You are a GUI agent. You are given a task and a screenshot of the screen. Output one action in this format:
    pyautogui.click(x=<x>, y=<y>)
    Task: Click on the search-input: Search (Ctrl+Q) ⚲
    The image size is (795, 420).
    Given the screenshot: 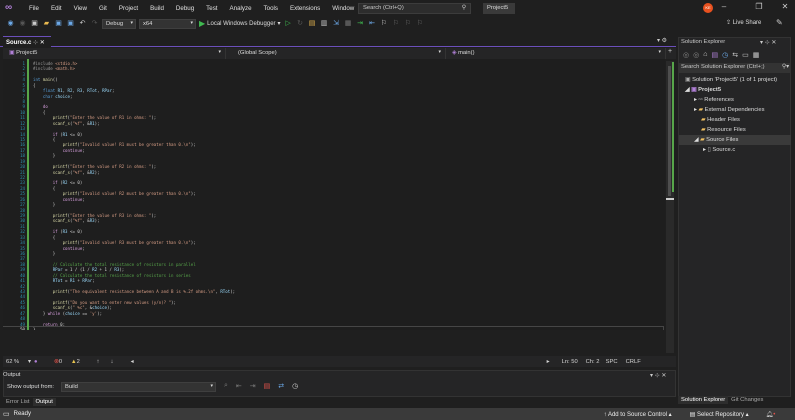 What is the action you would take?
    pyautogui.click(x=414, y=8)
    